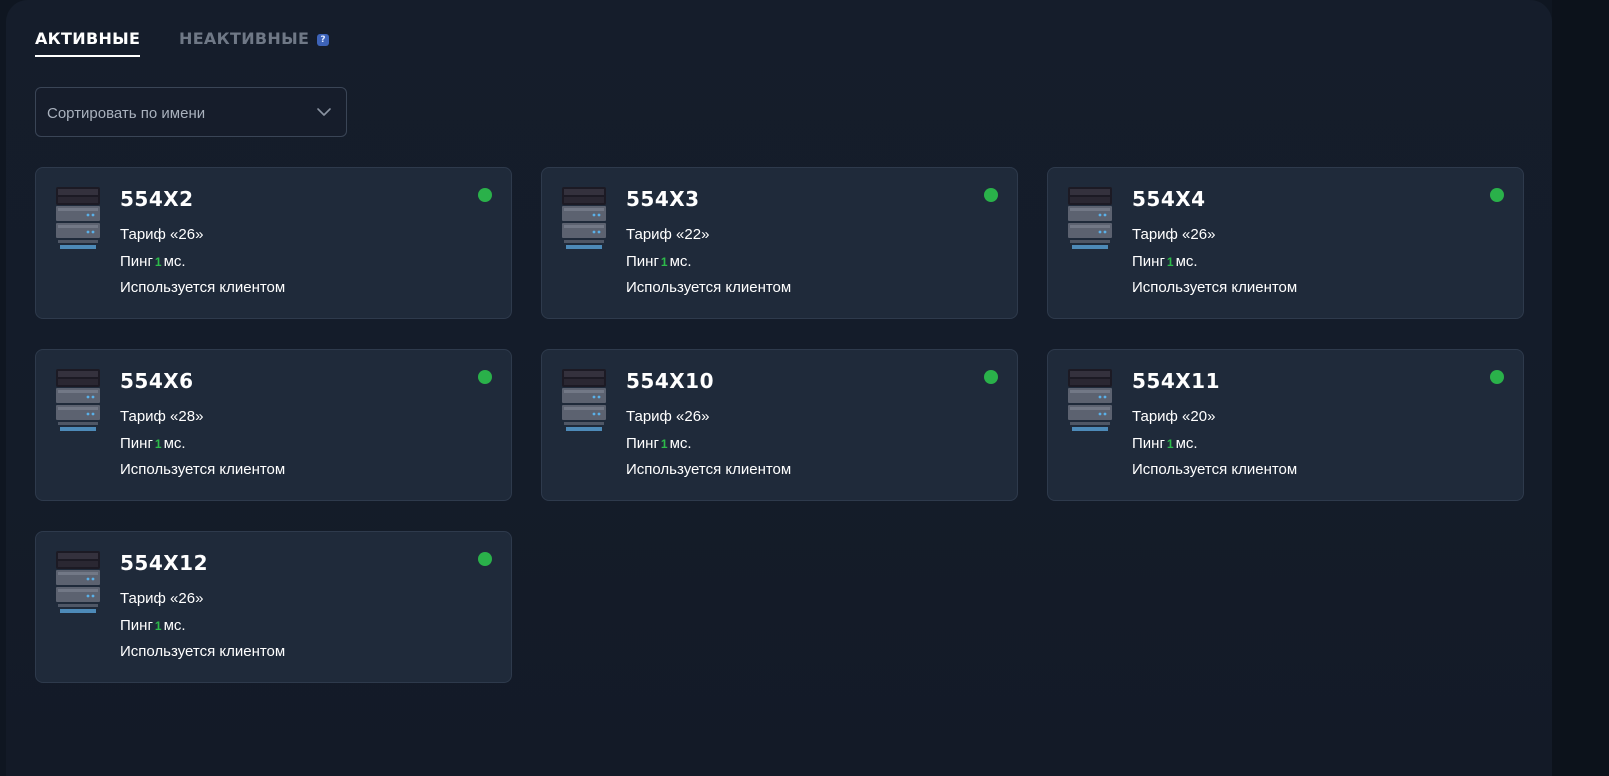 Image resolution: width=1609 pixels, height=776 pixels. What do you see at coordinates (157, 199) in the screenshot?
I see `server-name: 554X2` at bounding box center [157, 199].